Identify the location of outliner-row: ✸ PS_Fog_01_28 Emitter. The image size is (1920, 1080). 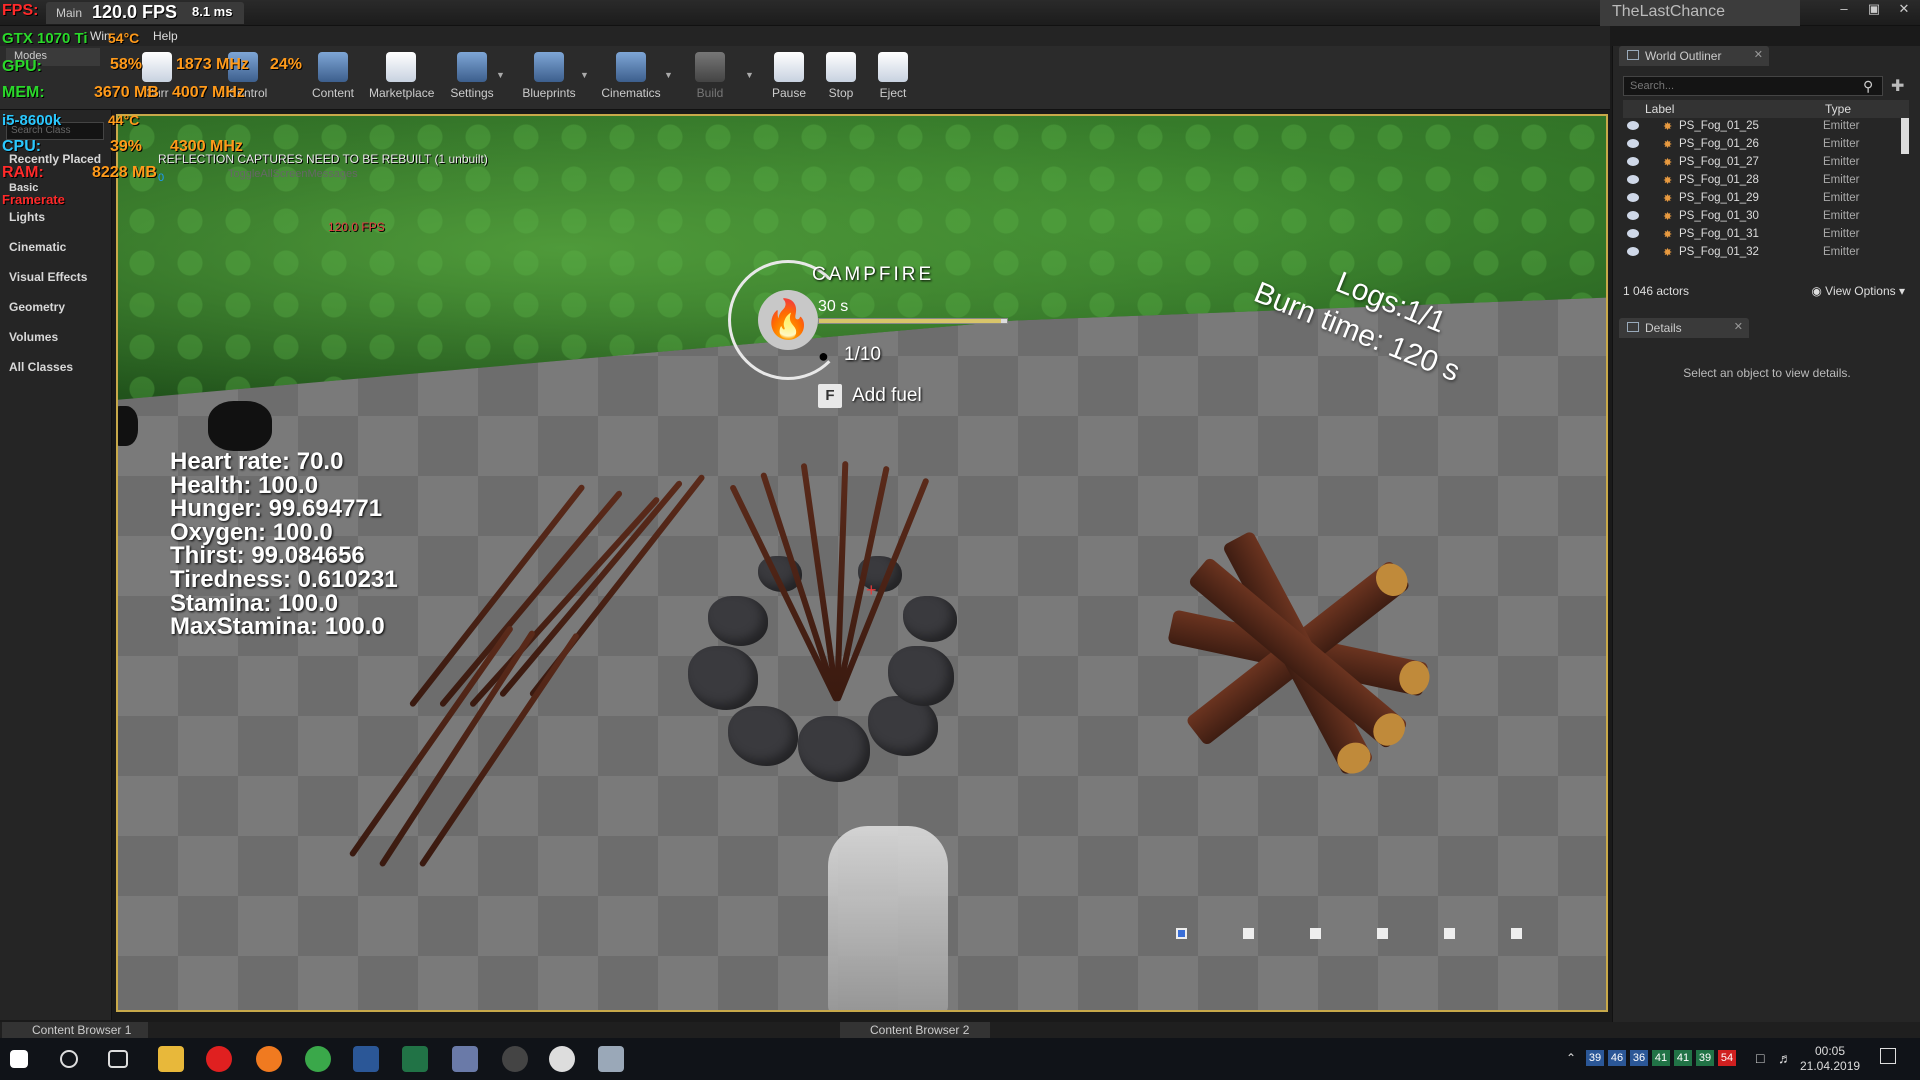
(1761, 181).